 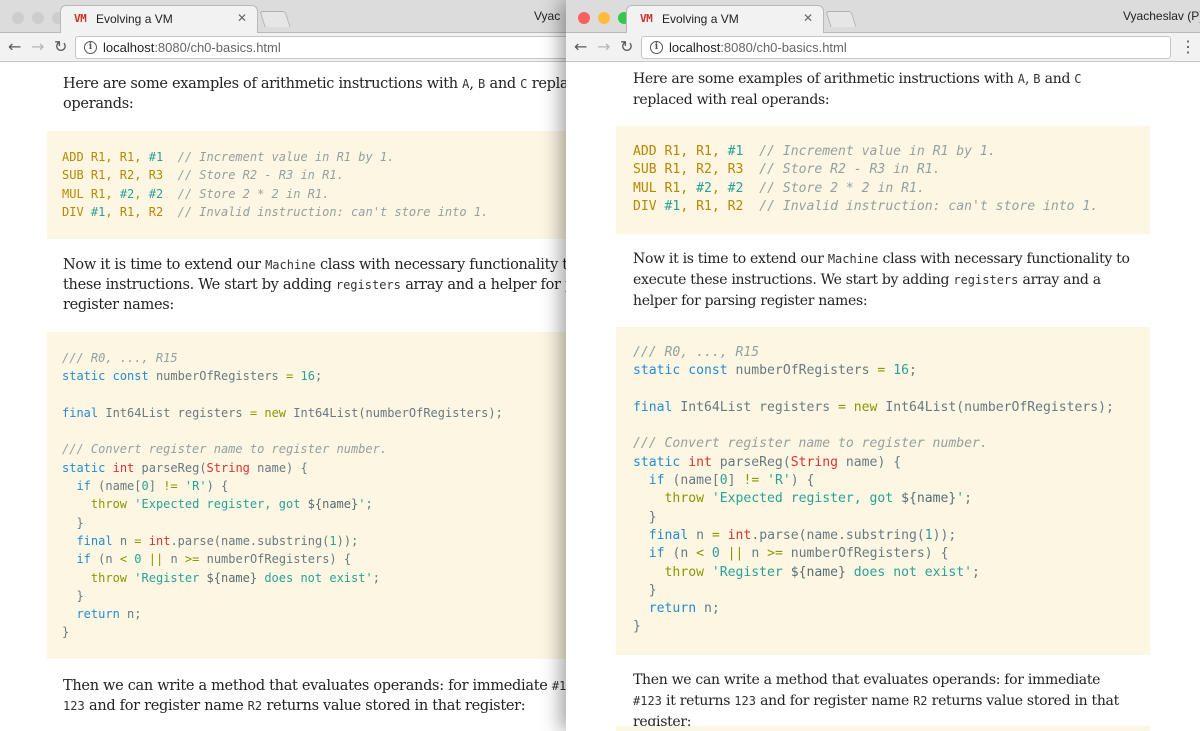 I want to click on address-toolbar: ← → ↻ i localhost:8080/ch0-basics.html, so click(x=283, y=47).